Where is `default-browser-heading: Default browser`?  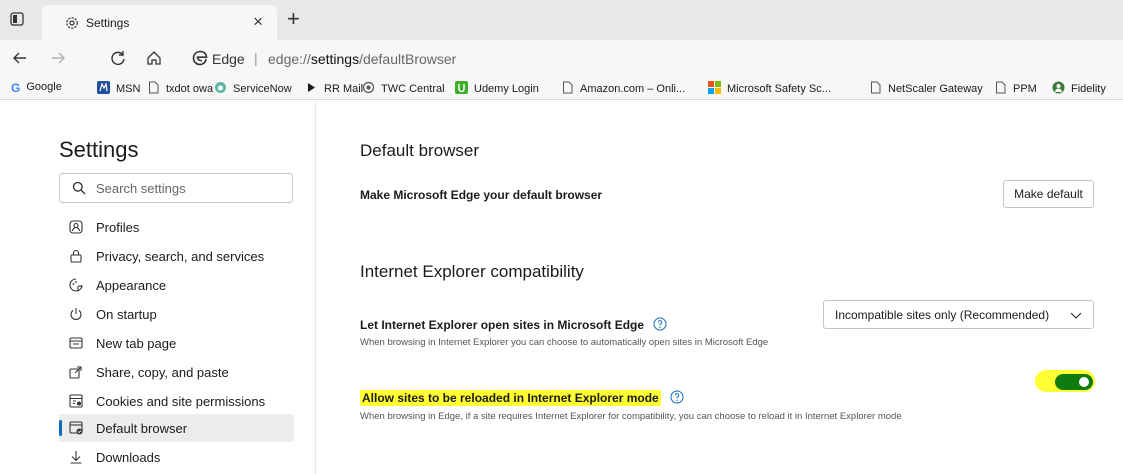
default-browser-heading: Default browser is located at coordinates (420, 150).